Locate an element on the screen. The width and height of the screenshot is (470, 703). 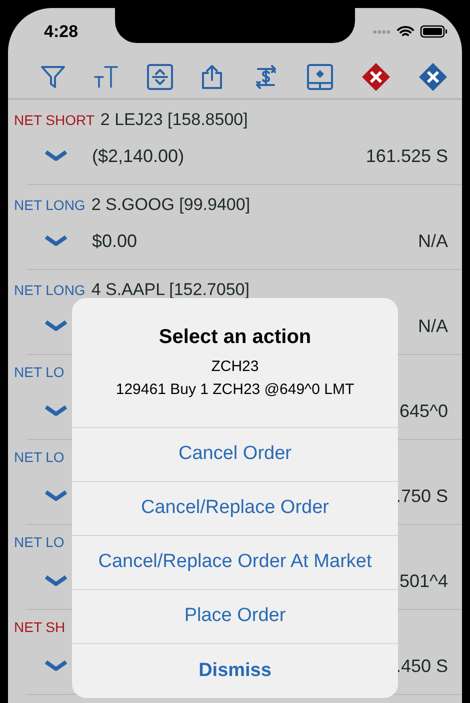
sheet-title: Select an action is located at coordinates (235, 337).